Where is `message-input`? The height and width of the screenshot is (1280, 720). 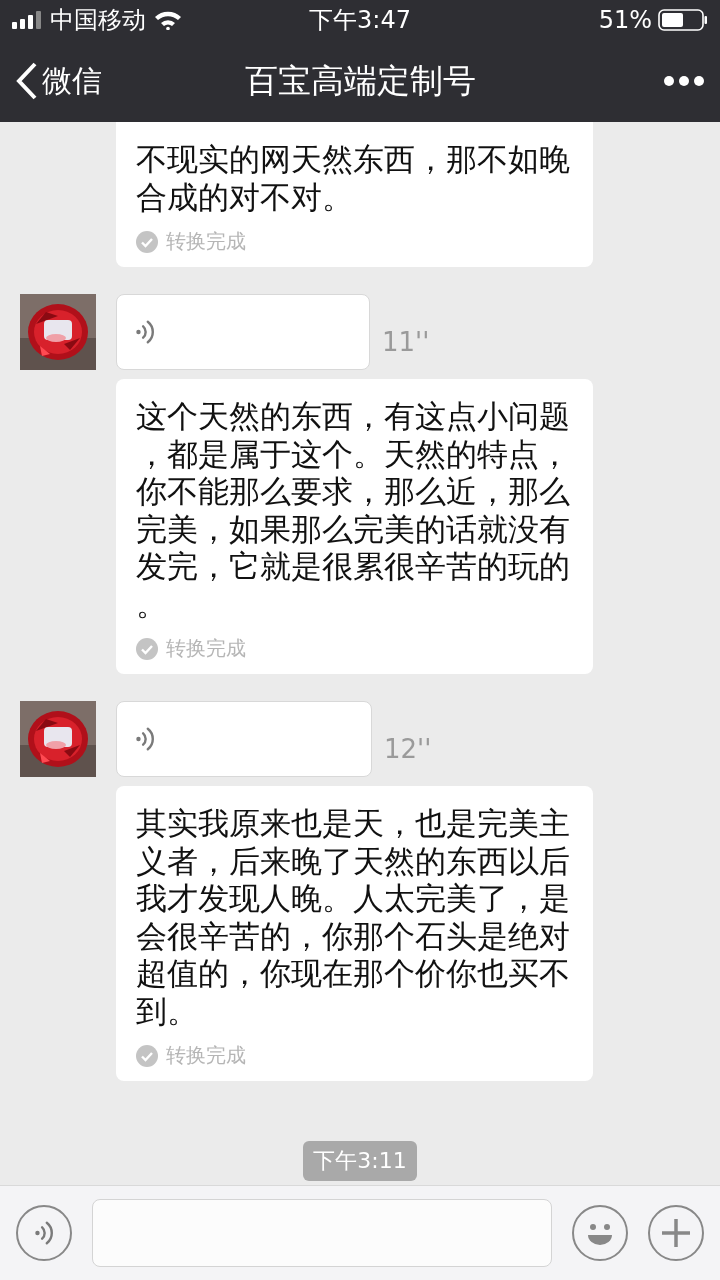
message-input is located at coordinates (322, 1233).